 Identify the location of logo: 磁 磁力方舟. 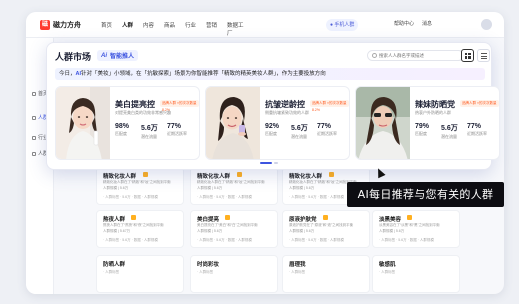
(60, 25).